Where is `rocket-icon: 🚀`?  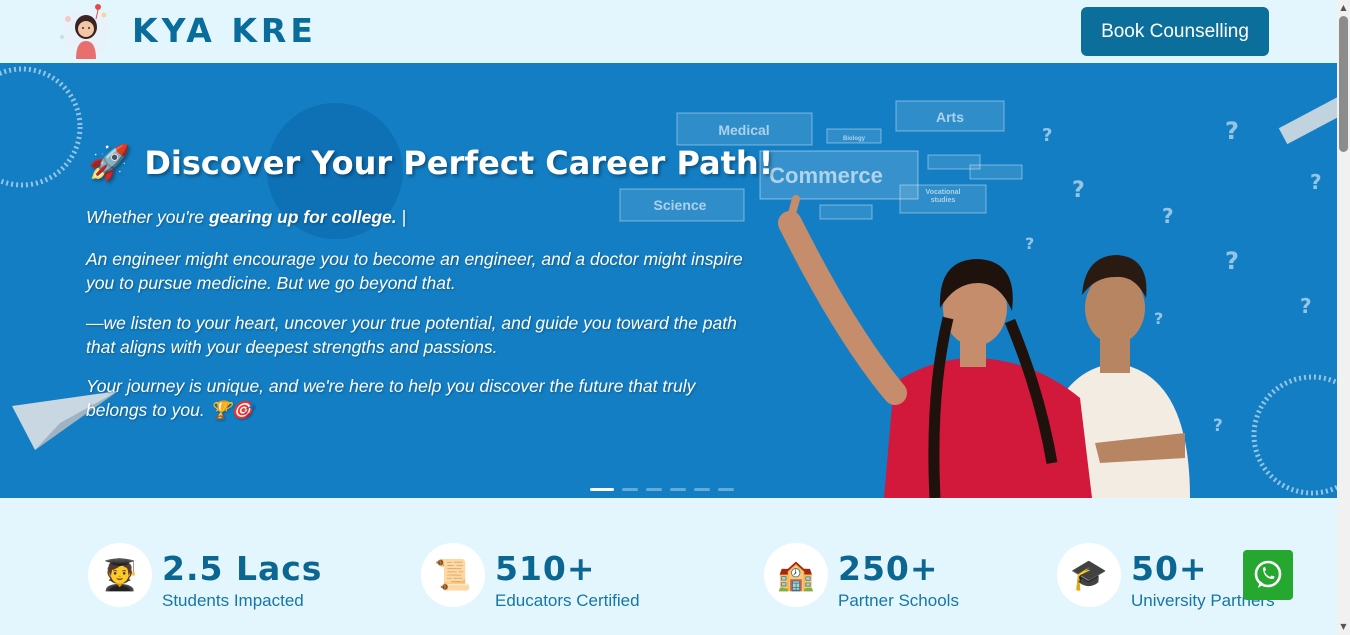 rocket-icon: 🚀 is located at coordinates (109, 163).